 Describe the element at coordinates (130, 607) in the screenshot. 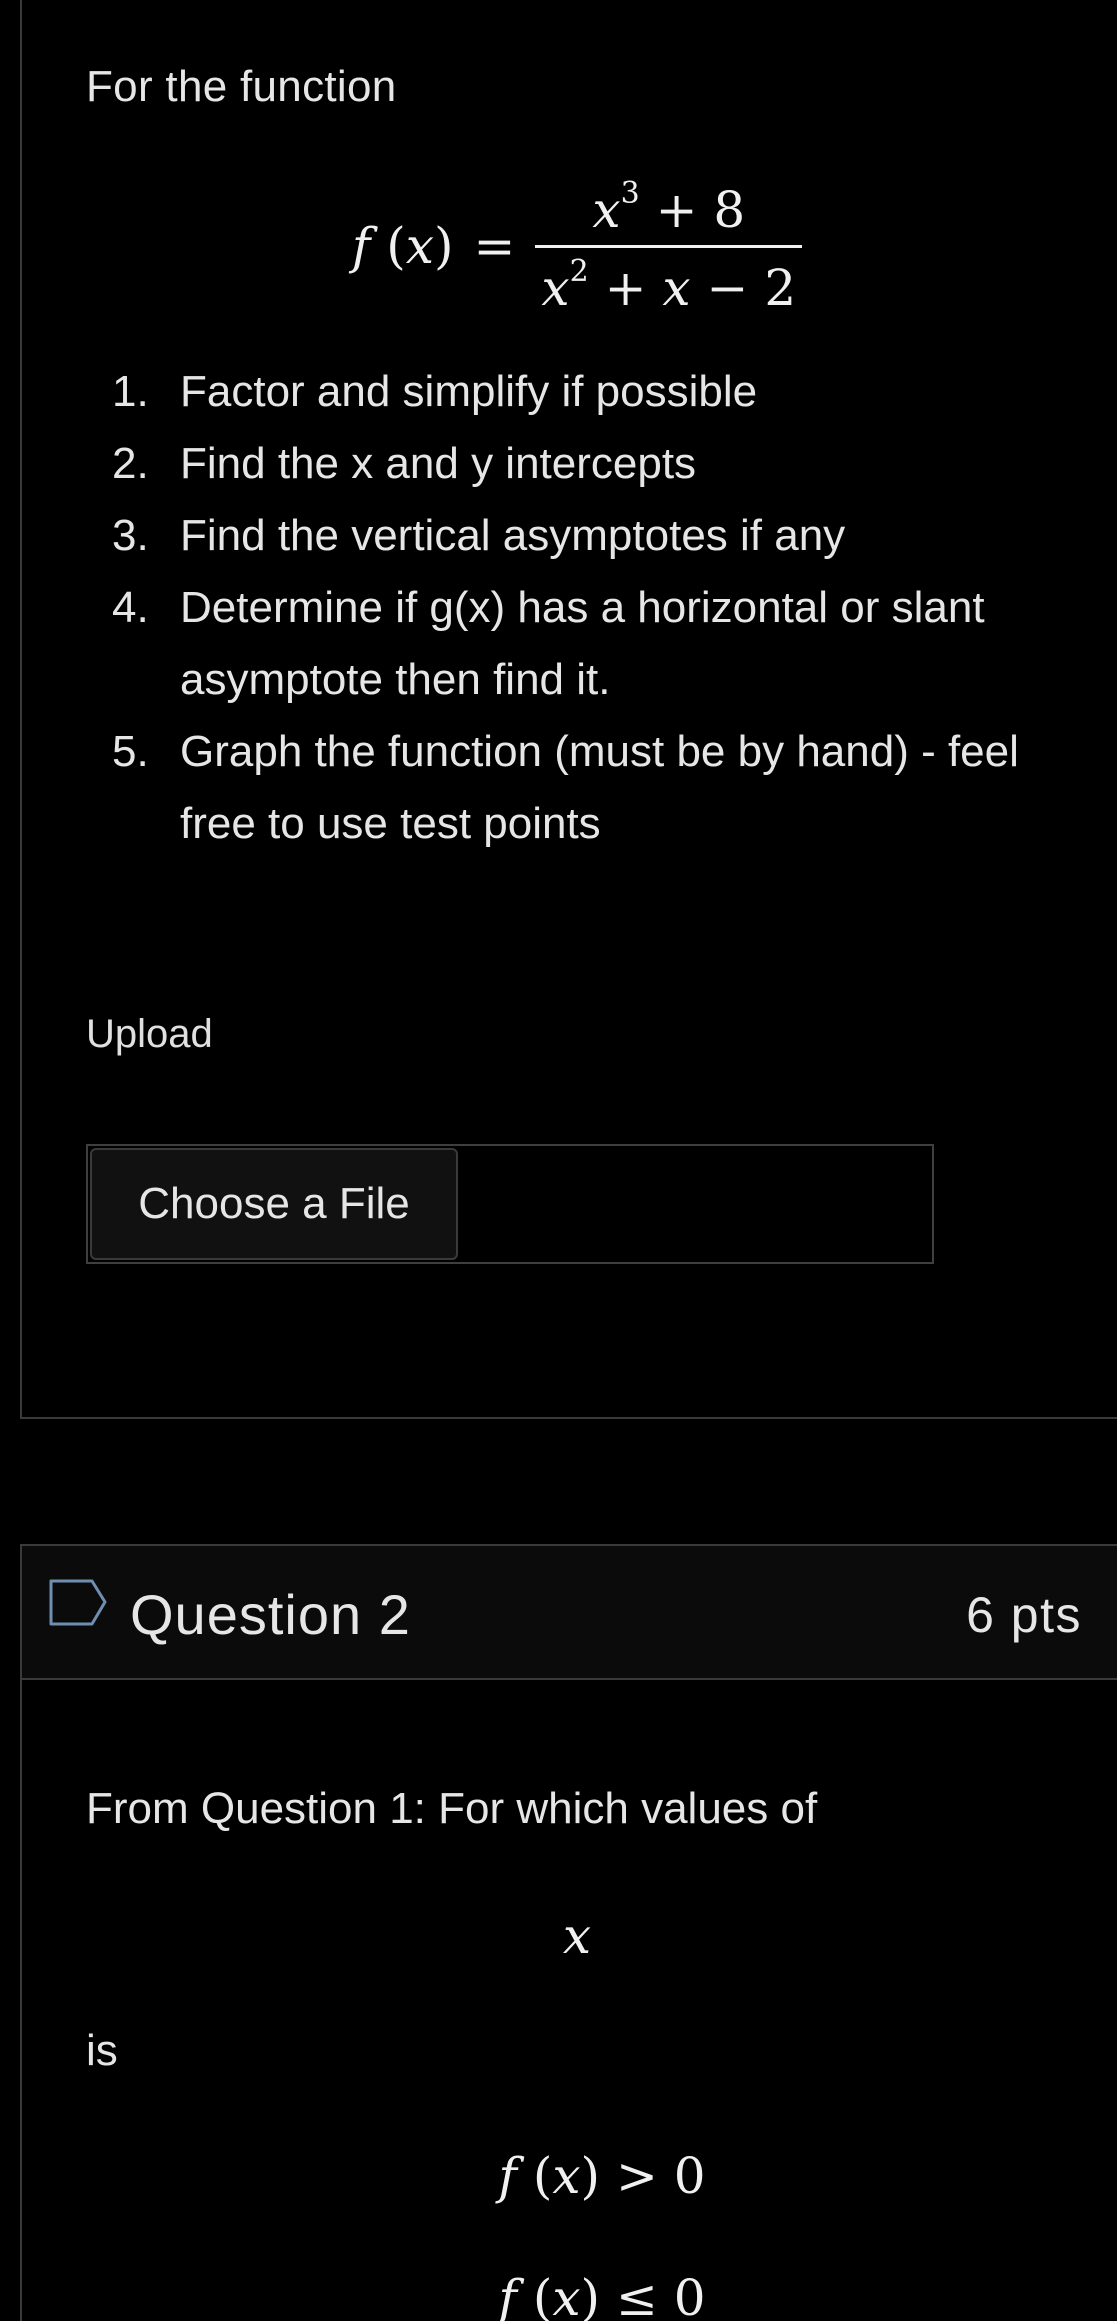

I see `list-marker: 4.` at that location.